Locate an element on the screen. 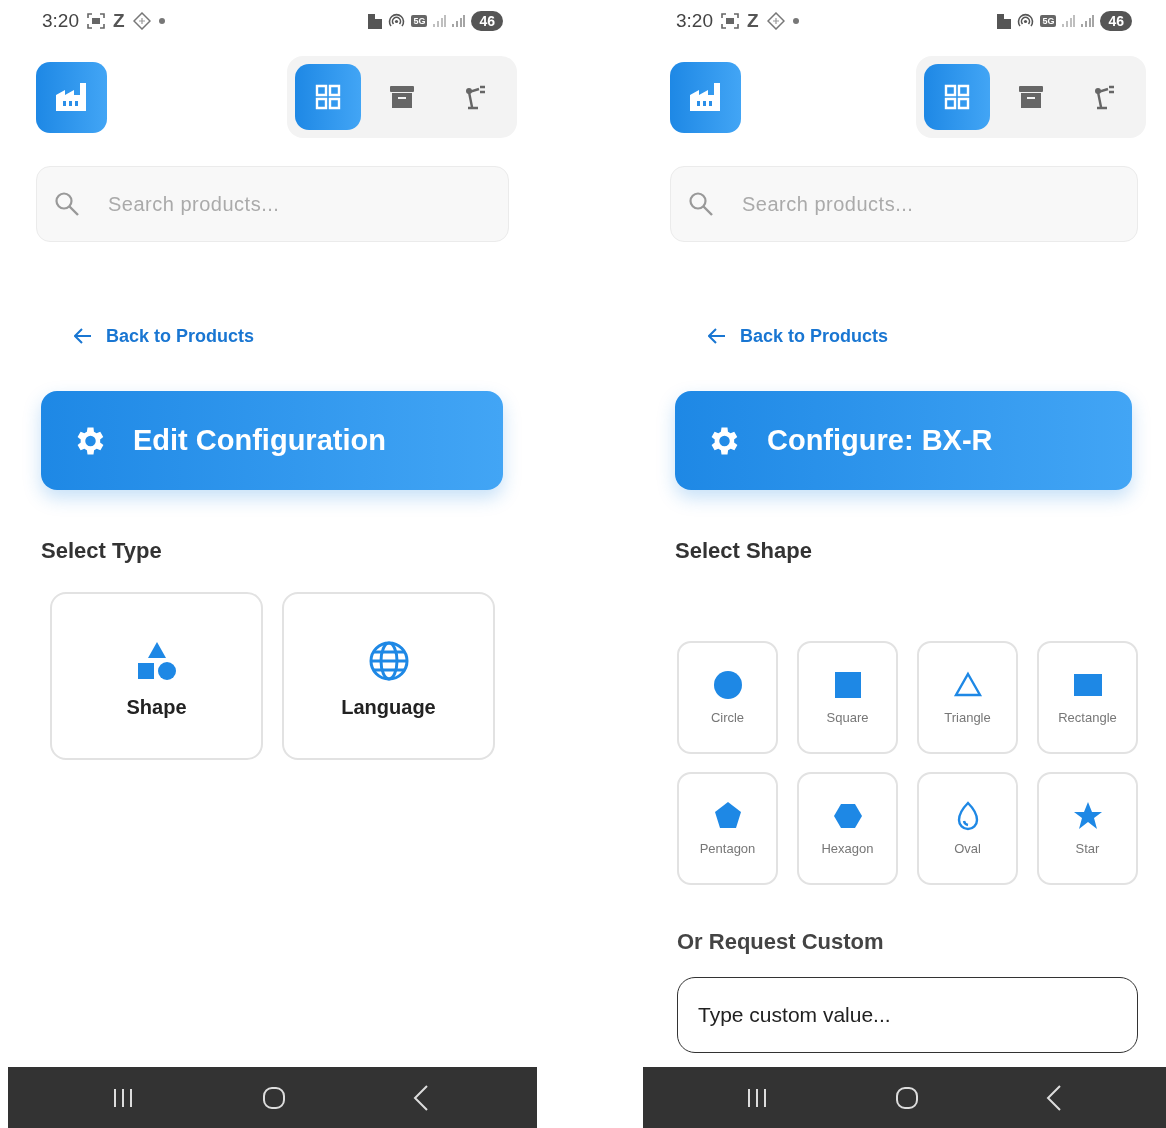 The width and height of the screenshot is (1166, 1128). header-title: Edit Configuration is located at coordinates (259, 440).